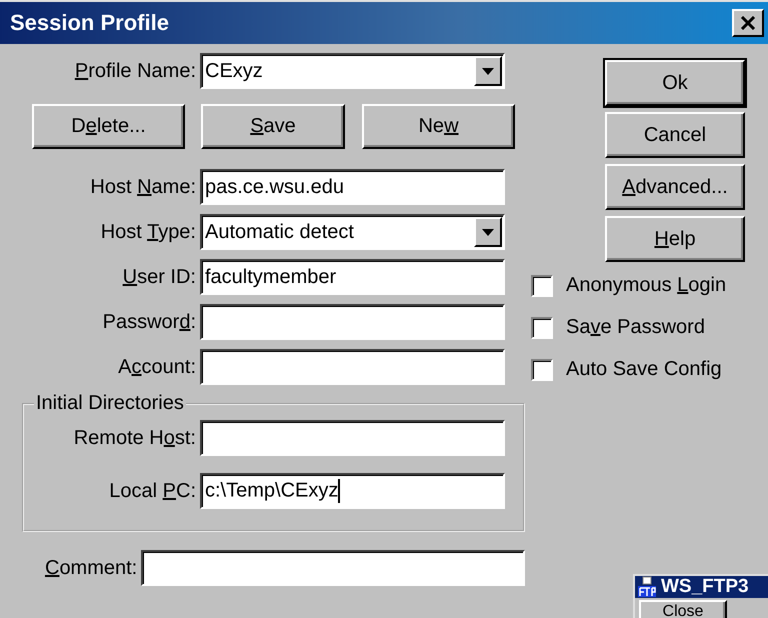 The width and height of the screenshot is (768, 618). I want to click on dialog-button: Ok, so click(675, 83).